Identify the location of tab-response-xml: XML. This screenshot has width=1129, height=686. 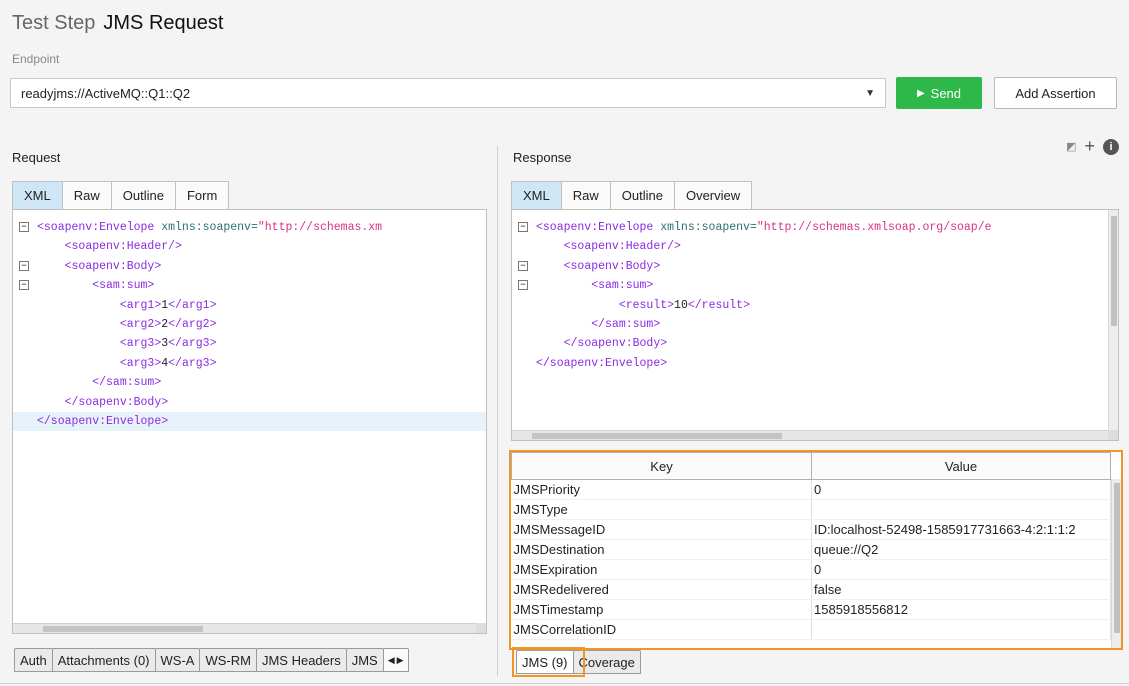
(536, 195).